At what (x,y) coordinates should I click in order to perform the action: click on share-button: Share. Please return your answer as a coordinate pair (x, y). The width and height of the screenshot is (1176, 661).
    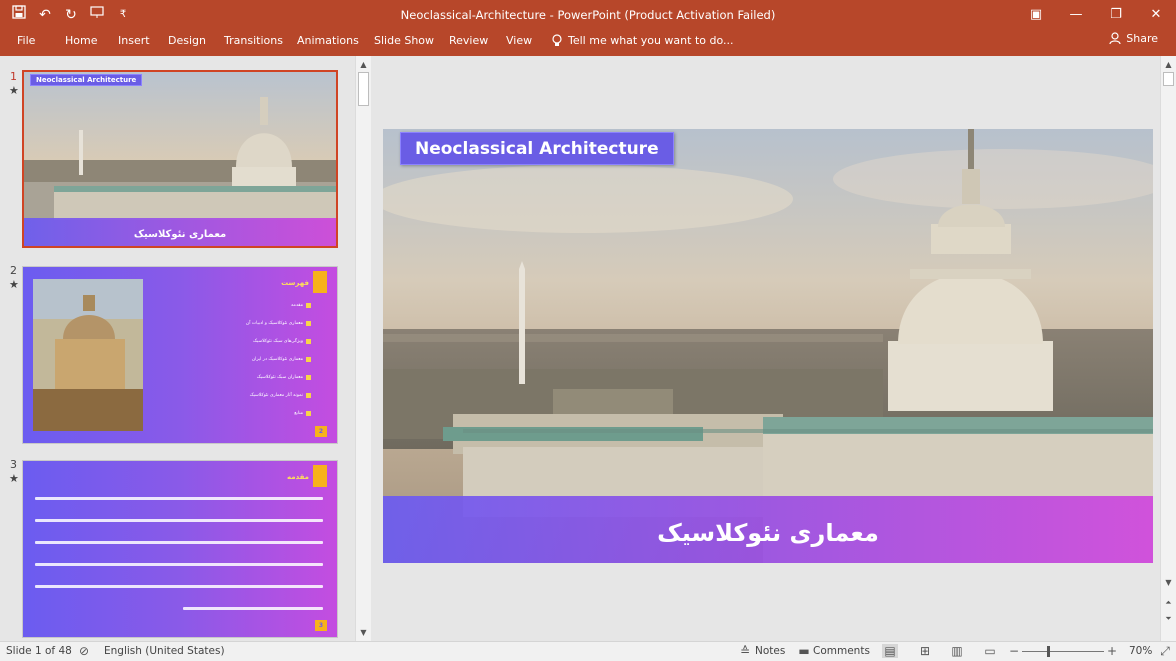
    Looking at the image, I should click on (1133, 40).